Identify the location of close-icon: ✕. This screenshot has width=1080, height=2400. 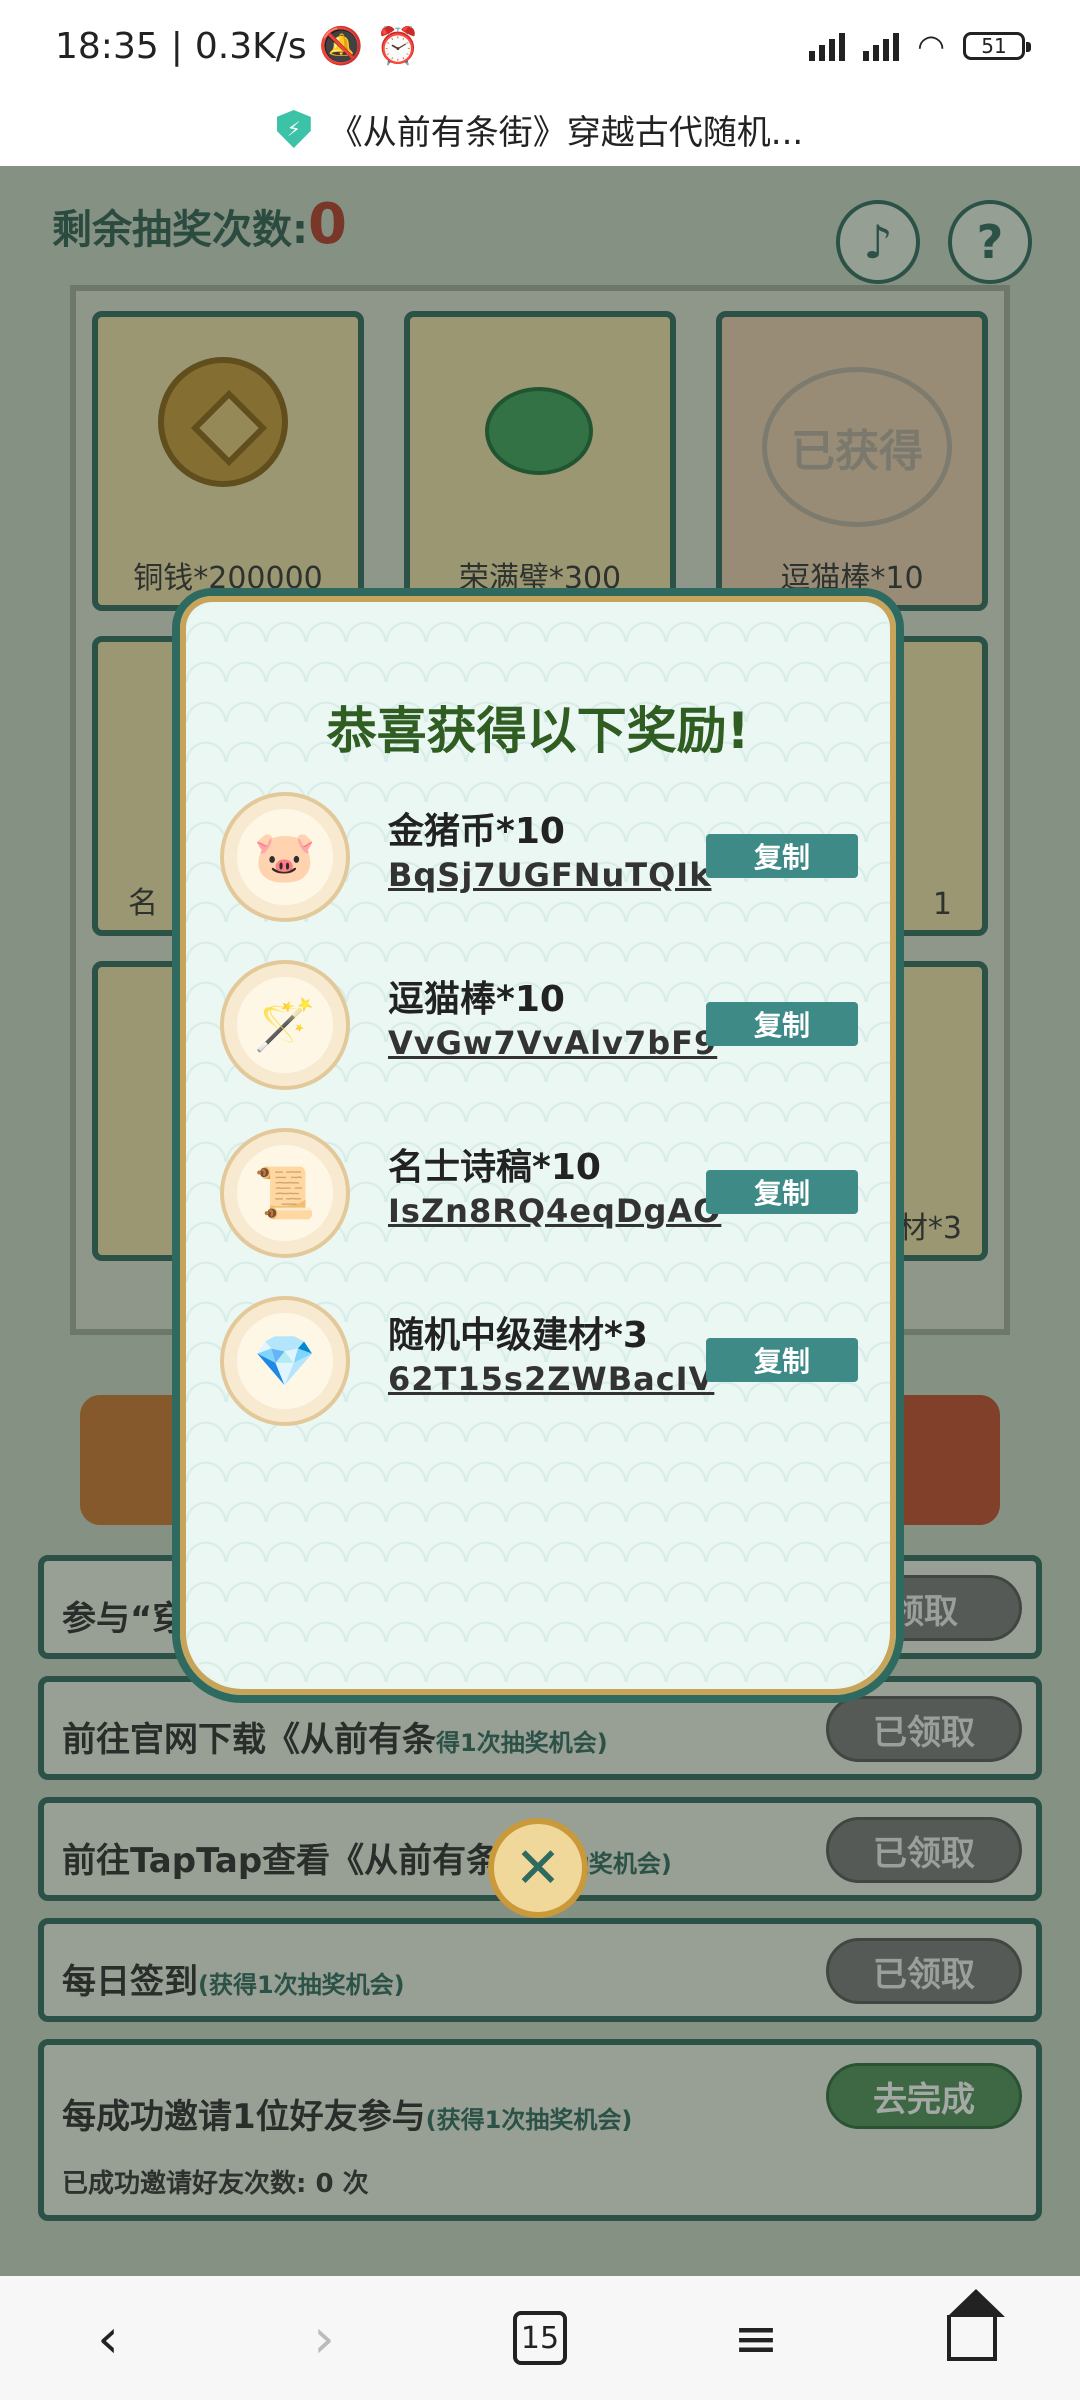
(538, 1868).